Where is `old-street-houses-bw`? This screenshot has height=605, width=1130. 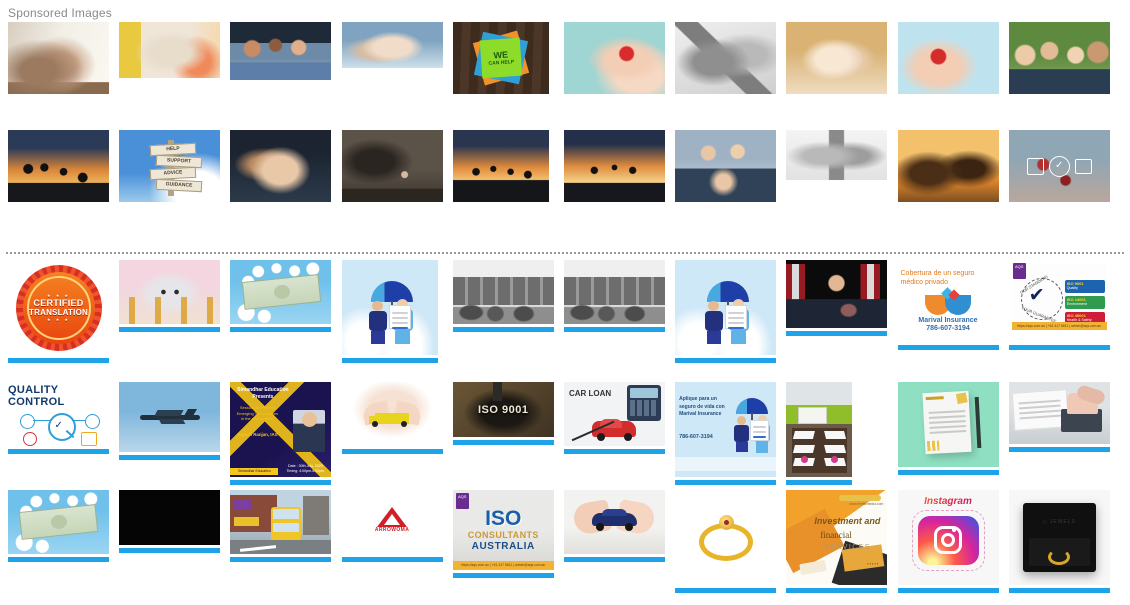
old-street-houses-bw is located at coordinates (503, 292).